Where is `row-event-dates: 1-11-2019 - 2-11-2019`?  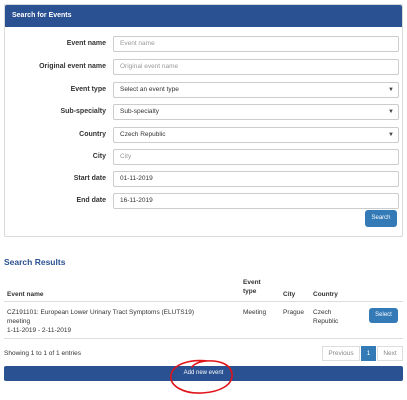 row-event-dates: 1-11-2019 - 2-11-2019 is located at coordinates (39, 330).